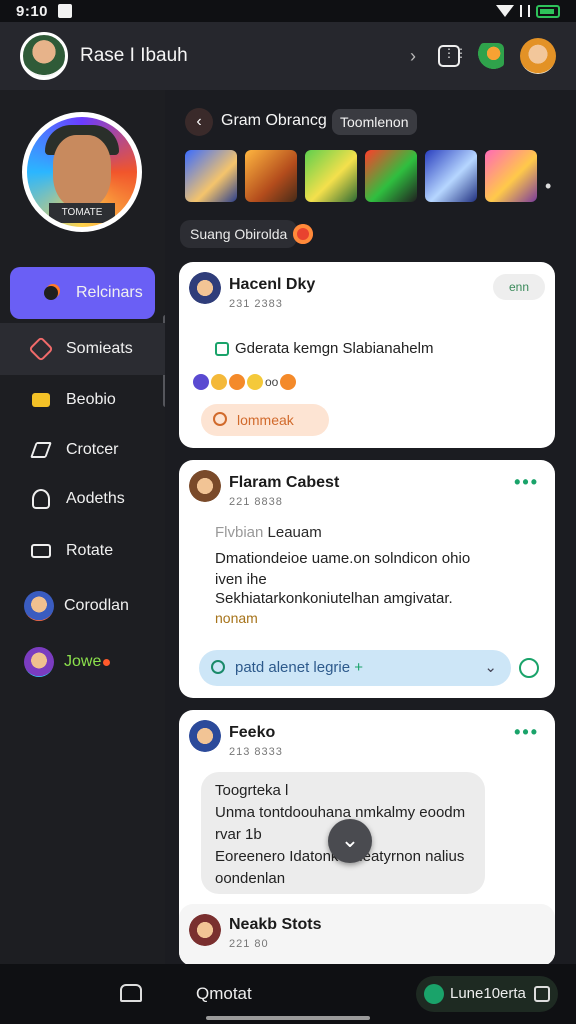  I want to click on bubble-line: Toogrteka l, so click(252, 790).